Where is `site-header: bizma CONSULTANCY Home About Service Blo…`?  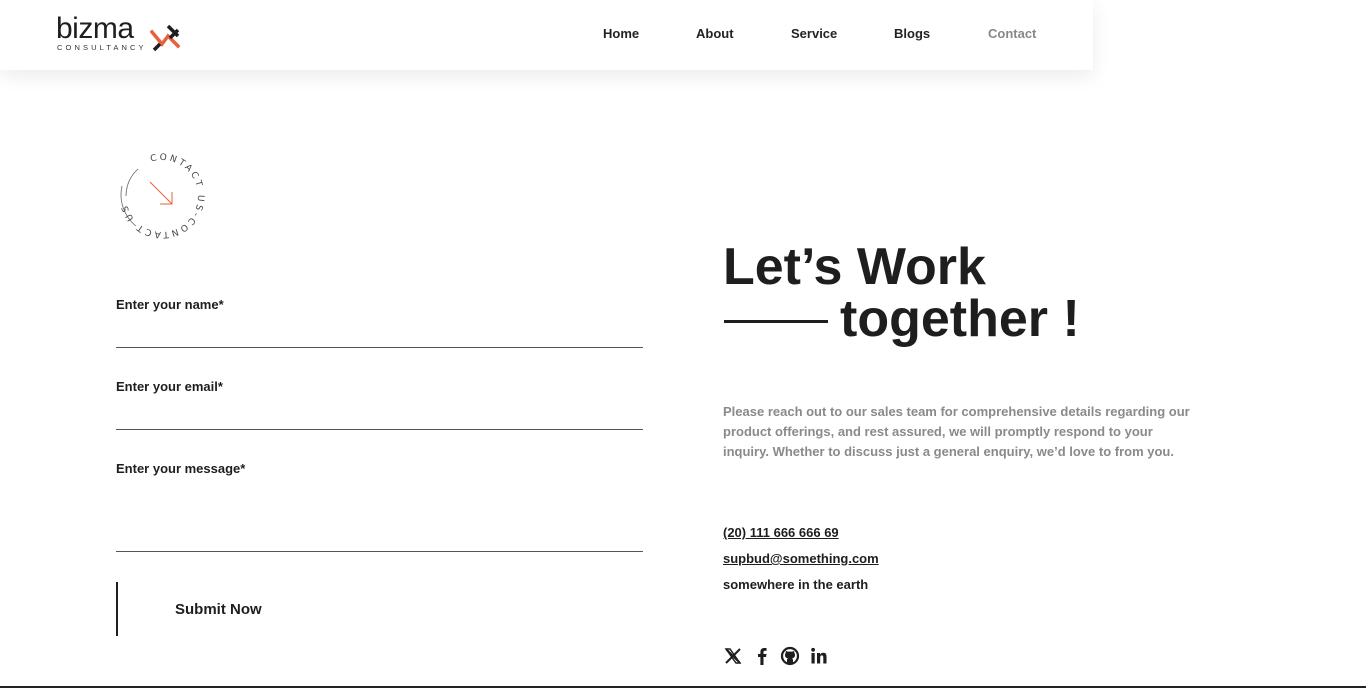 site-header: bizma CONSULTANCY Home About Service Blo… is located at coordinates (546, 35).